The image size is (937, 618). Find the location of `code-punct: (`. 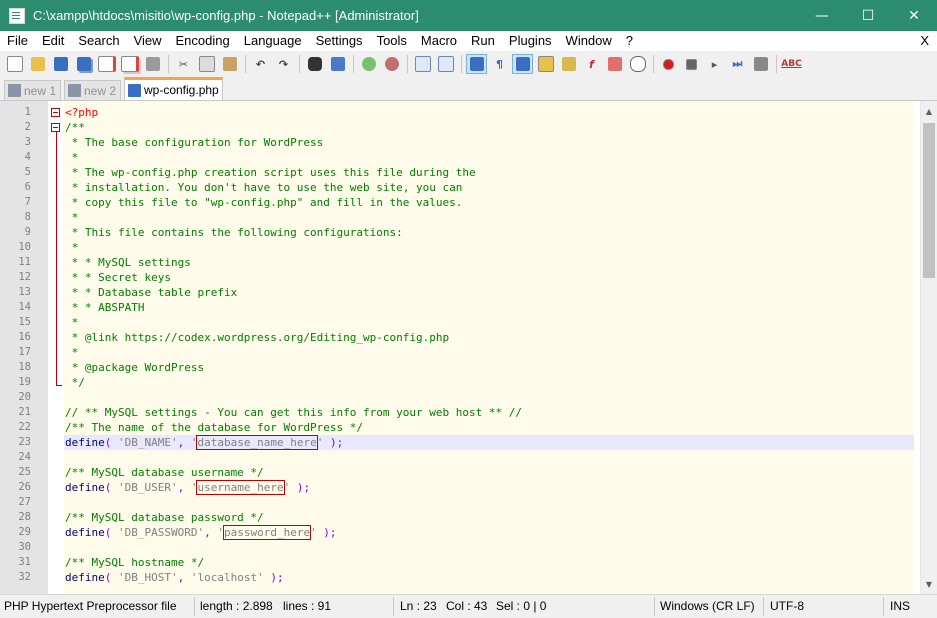

code-punct: ( is located at coordinates (111, 442).